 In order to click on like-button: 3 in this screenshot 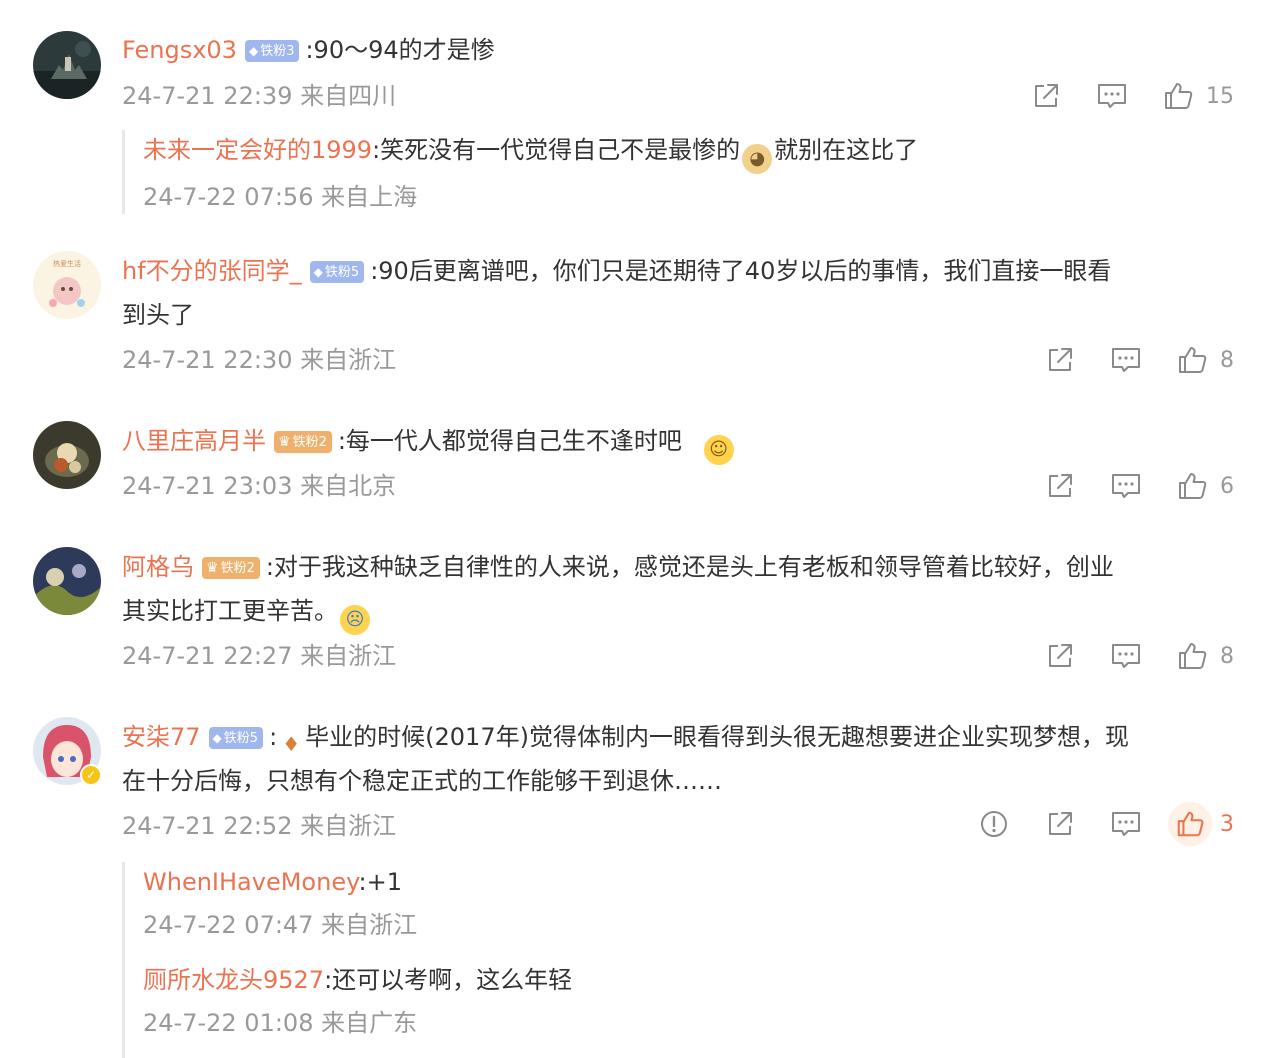, I will do `click(1201, 824)`.